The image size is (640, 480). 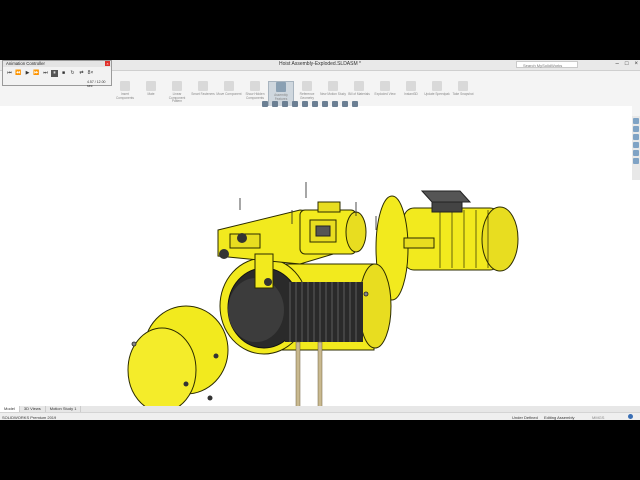 What do you see at coordinates (636, 161) in the screenshot?
I see `custom-properties-icon` at bounding box center [636, 161].